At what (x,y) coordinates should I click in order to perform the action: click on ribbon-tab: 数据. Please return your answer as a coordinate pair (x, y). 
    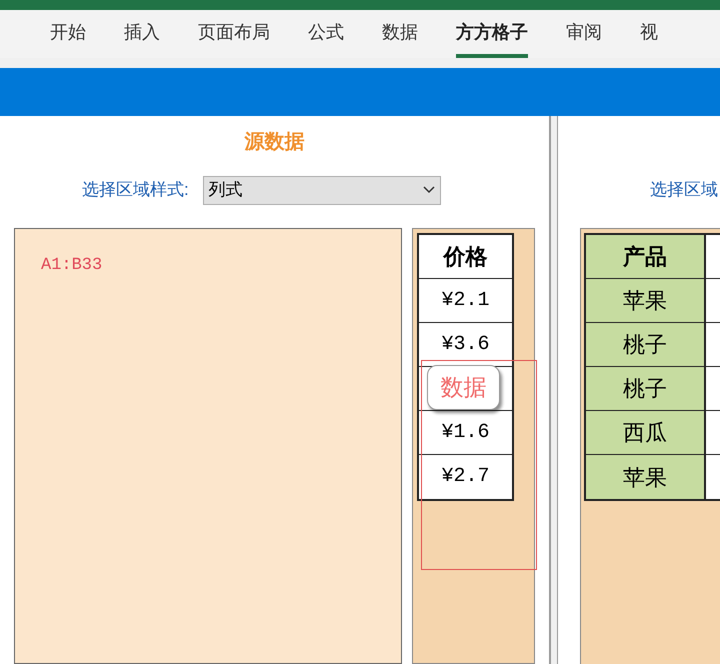
    Looking at the image, I should click on (400, 34).